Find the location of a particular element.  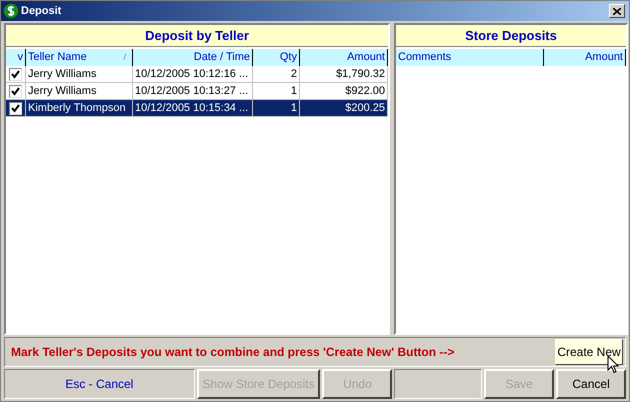

panel-title: Deposit by Teller is located at coordinates (197, 36).